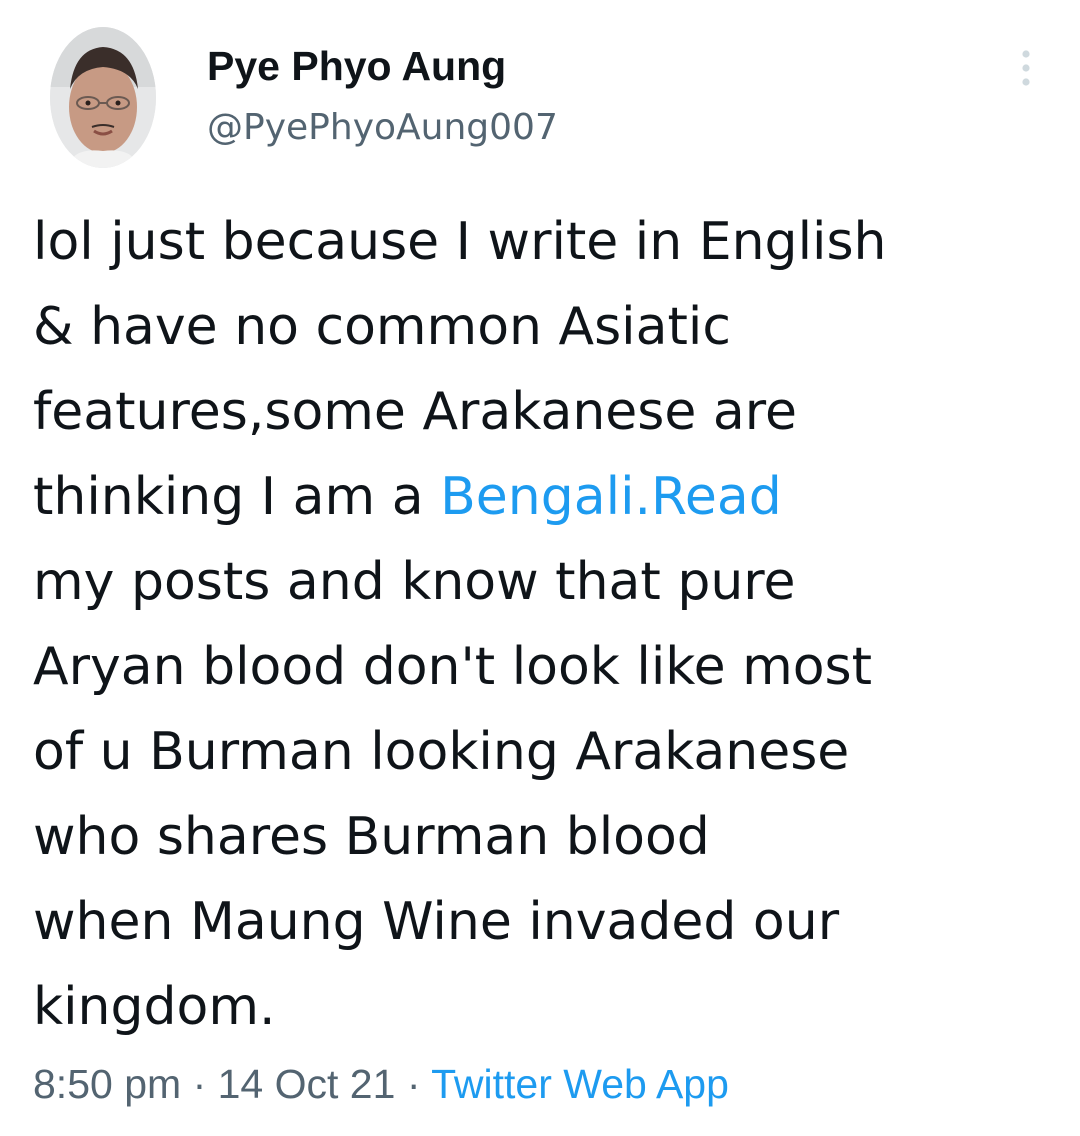 Image resolution: width=1080 pixels, height=1136 pixels. I want to click on profile-photo, so click(103, 97).